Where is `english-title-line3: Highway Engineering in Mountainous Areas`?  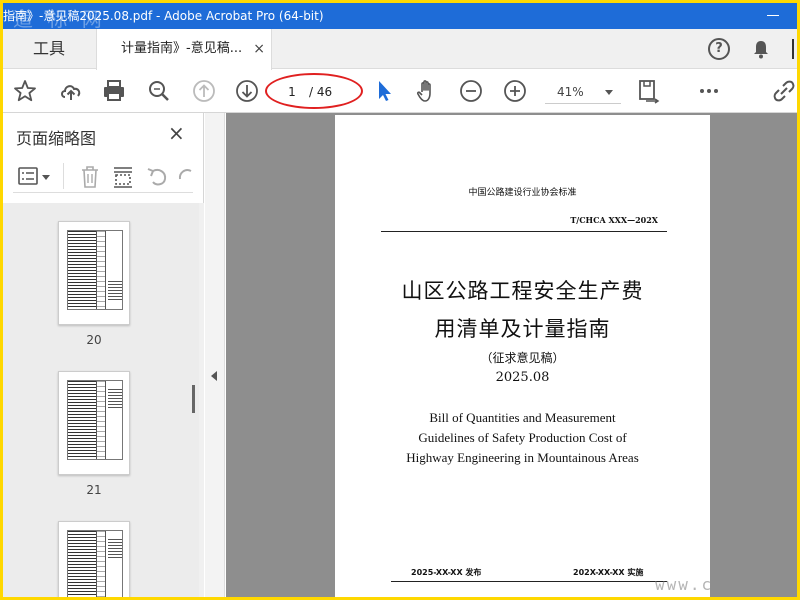 english-title-line3: Highway Engineering in Mountainous Areas is located at coordinates (522, 457).